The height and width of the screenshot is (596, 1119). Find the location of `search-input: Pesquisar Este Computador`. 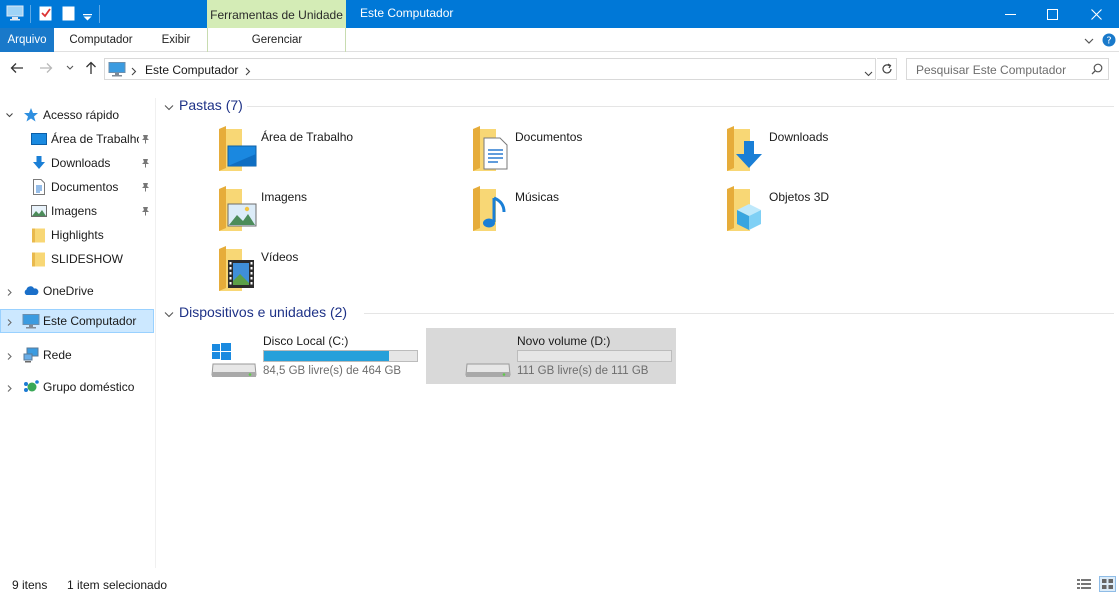

search-input: Pesquisar Este Computador is located at coordinates (991, 70).